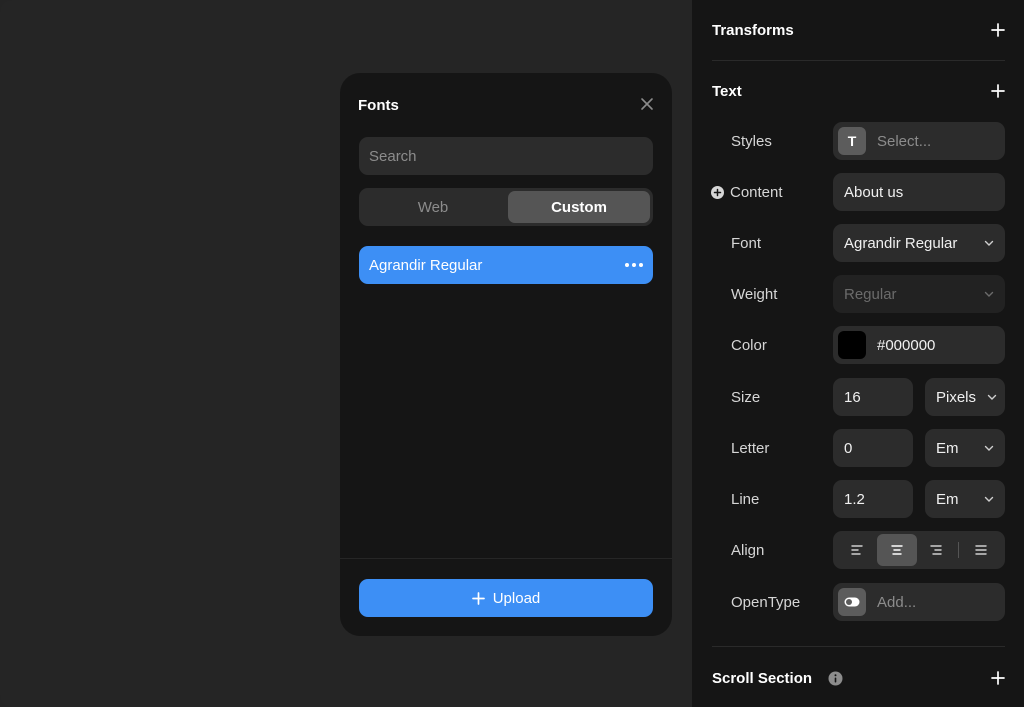 This screenshot has height=707, width=1024. Describe the element at coordinates (858, 678) in the screenshot. I see `section-scroll: Scroll Section` at that location.